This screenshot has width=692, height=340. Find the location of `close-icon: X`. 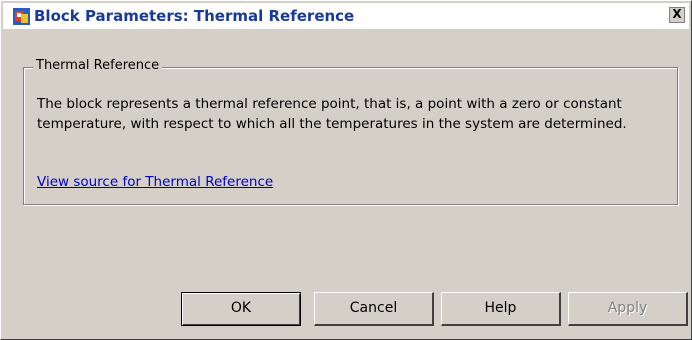

close-icon: X is located at coordinates (677, 14).